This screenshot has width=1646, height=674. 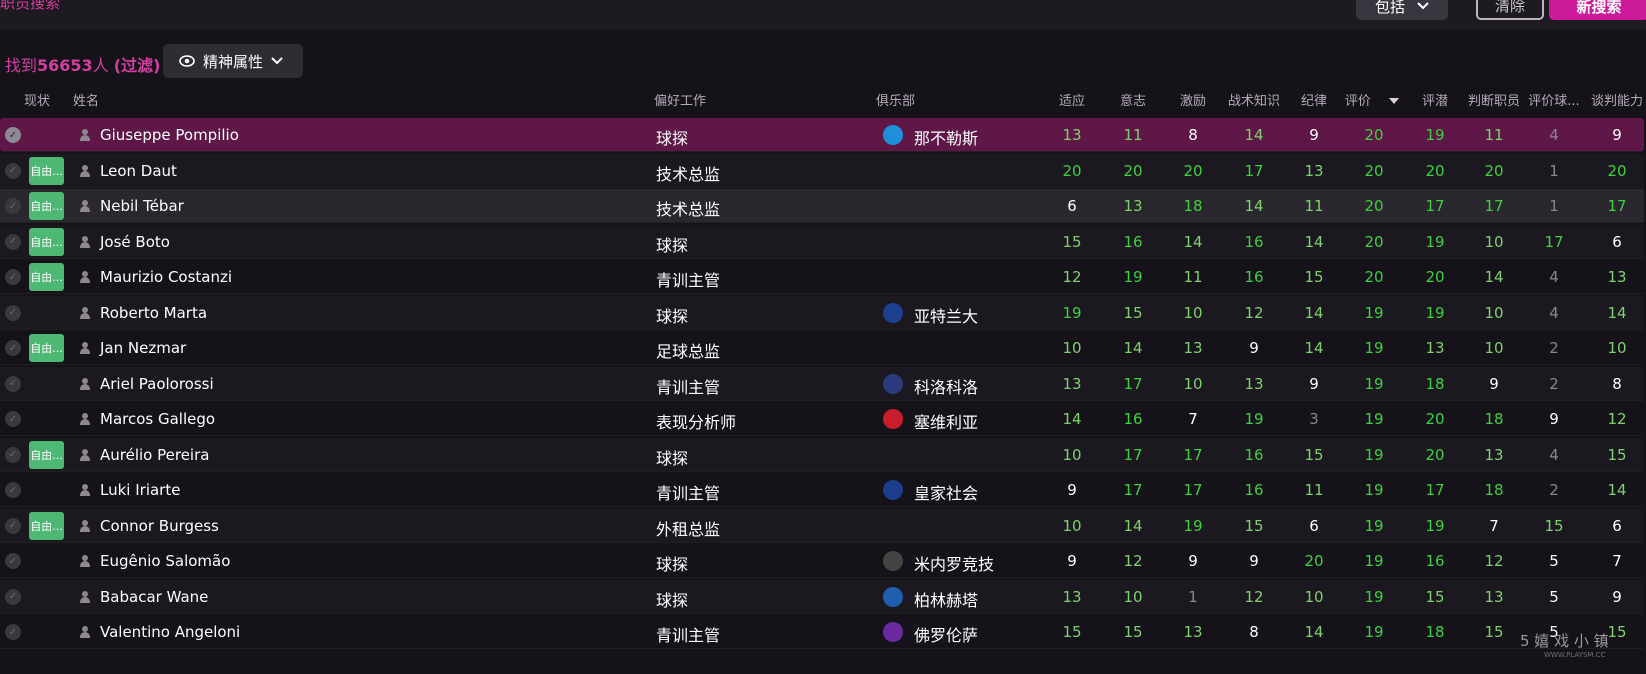 I want to click on include-dropdown: 包括, so click(x=1402, y=10).